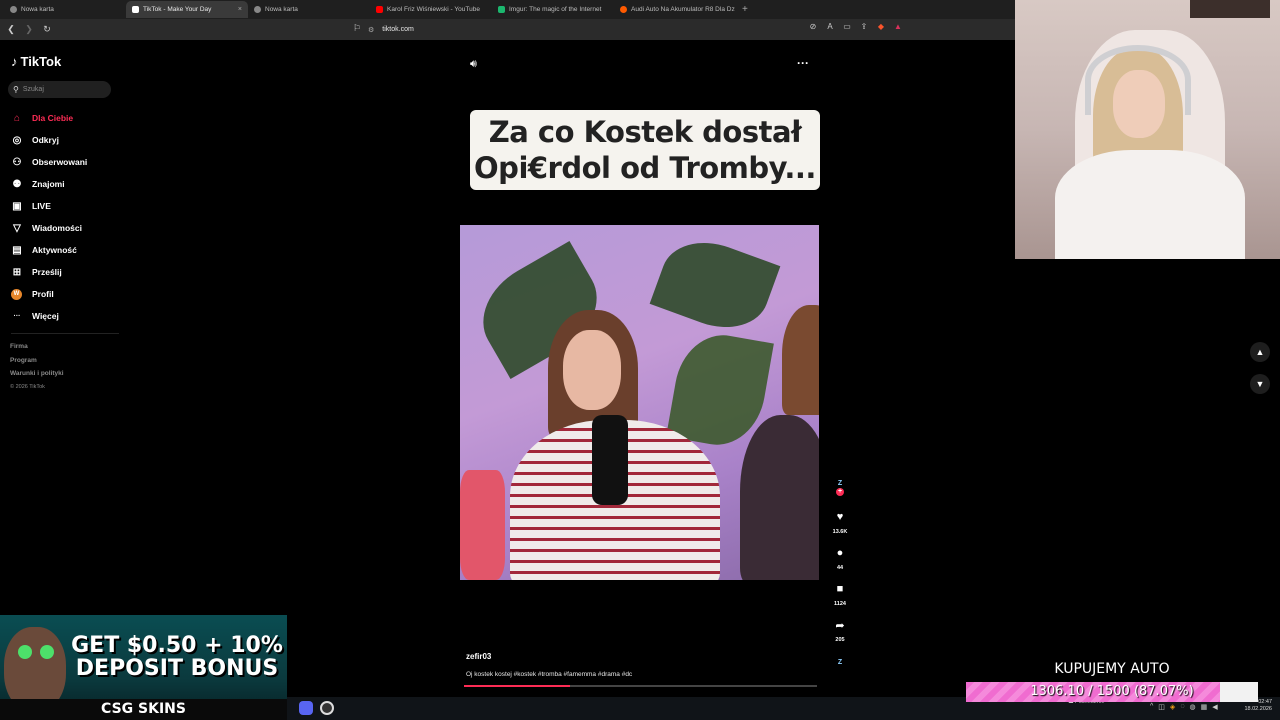 The height and width of the screenshot is (720, 1280). I want to click on sidebar-item-przeslij: ⊞ Prześlij, so click(66, 272).